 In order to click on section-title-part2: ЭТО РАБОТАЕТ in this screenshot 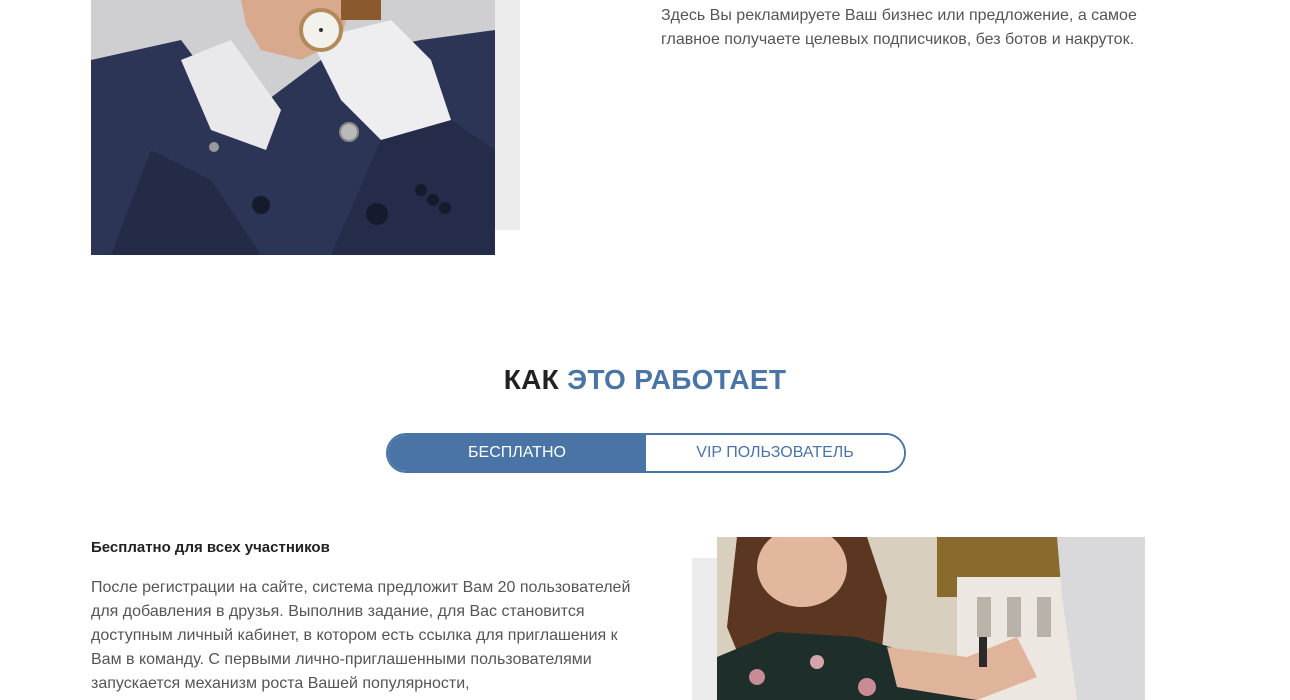, I will do `click(677, 379)`.